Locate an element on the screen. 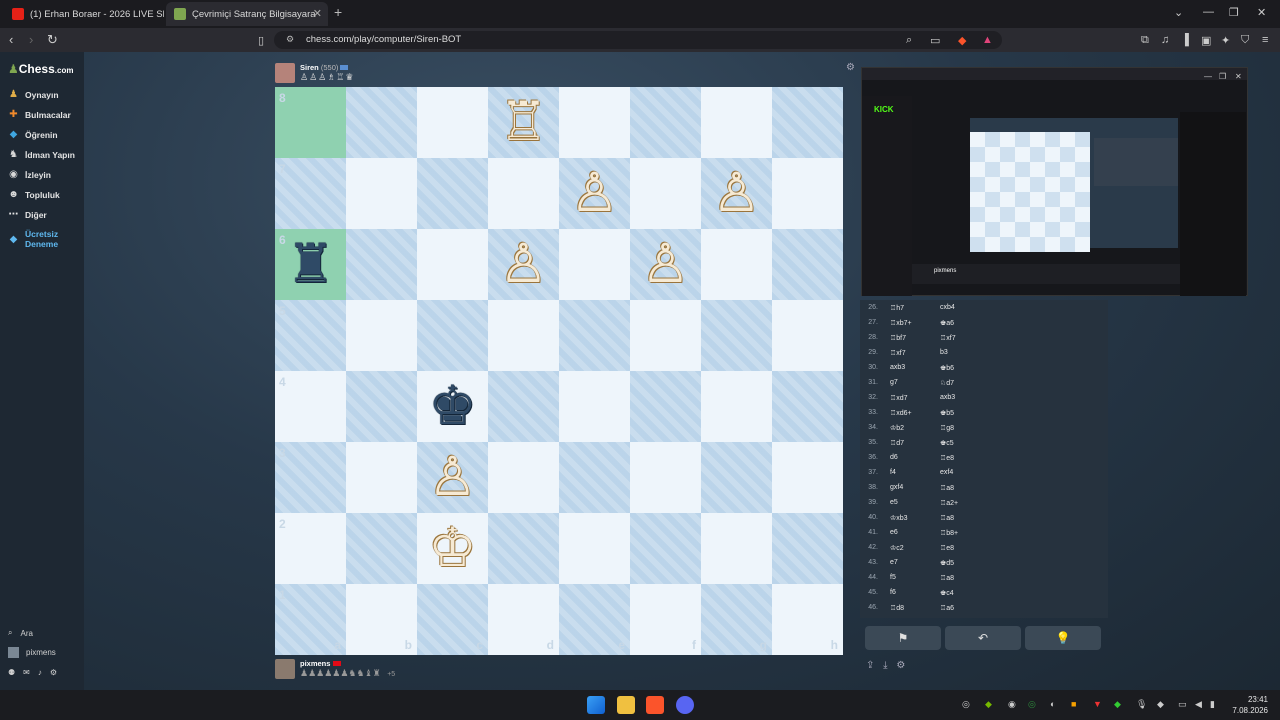  square-h4 is located at coordinates (807, 406).